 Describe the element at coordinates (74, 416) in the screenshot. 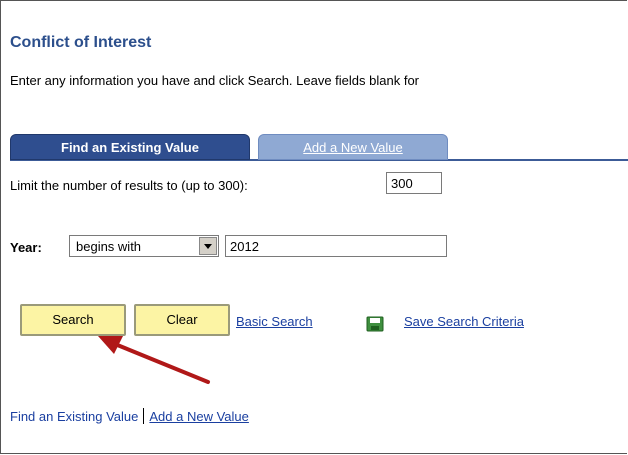

I see `find-existing-value-link: Find an Existing Value` at that location.